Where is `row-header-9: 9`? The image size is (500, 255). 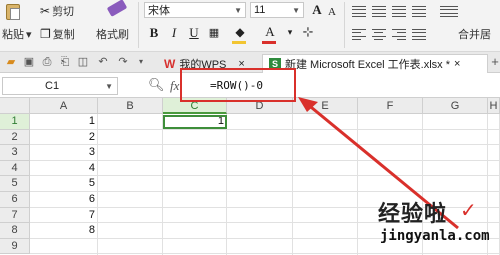 row-header-9: 9 is located at coordinates (15, 246).